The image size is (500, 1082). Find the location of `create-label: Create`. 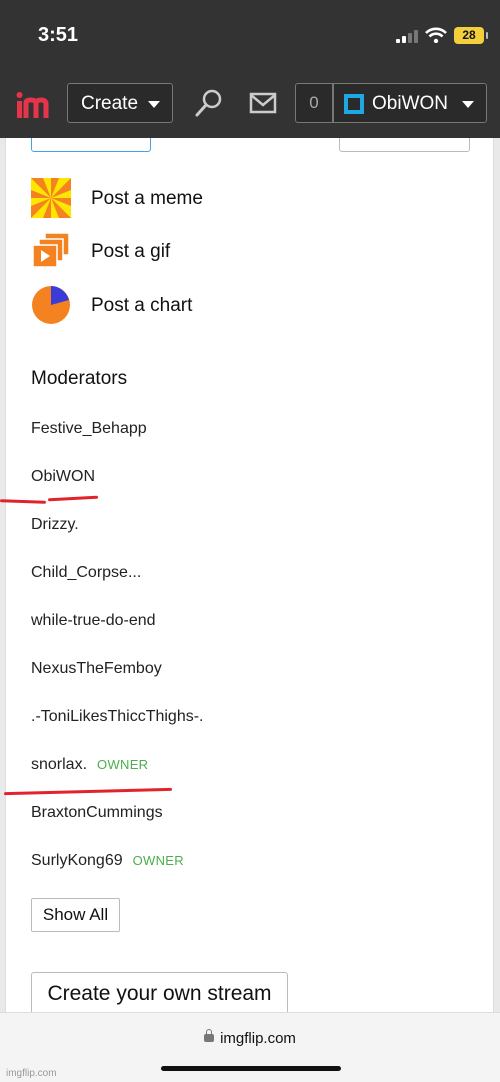

create-label: Create is located at coordinates (110, 103).